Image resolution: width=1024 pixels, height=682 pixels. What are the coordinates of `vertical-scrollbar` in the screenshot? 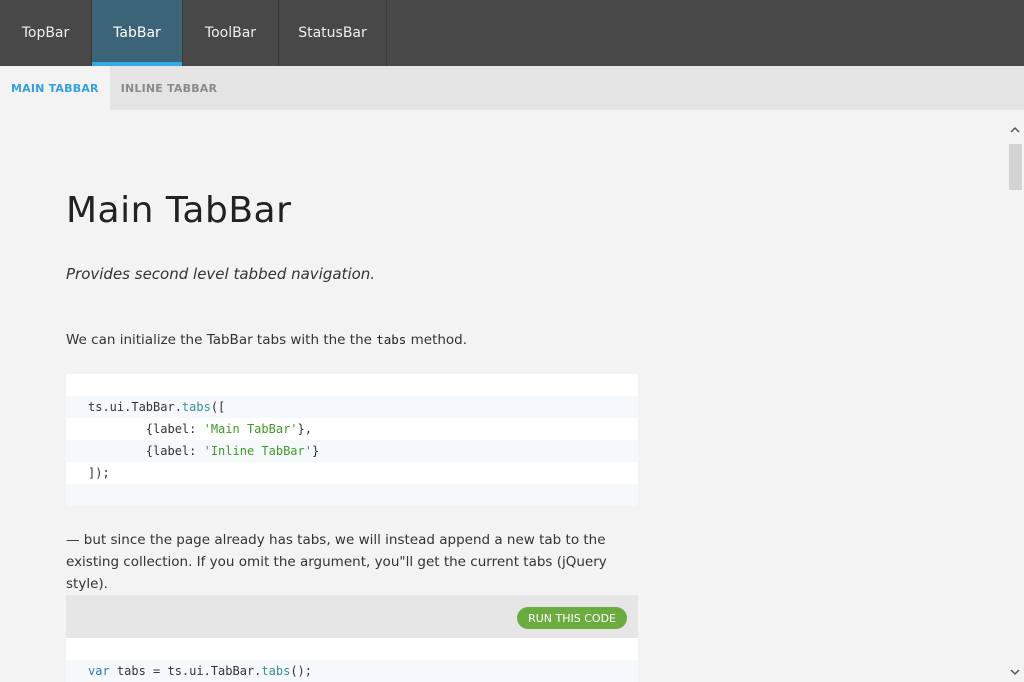 It's located at (1015, 401).